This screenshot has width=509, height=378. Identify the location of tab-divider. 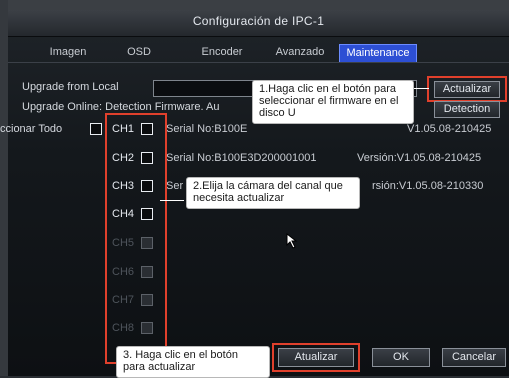
(258, 62).